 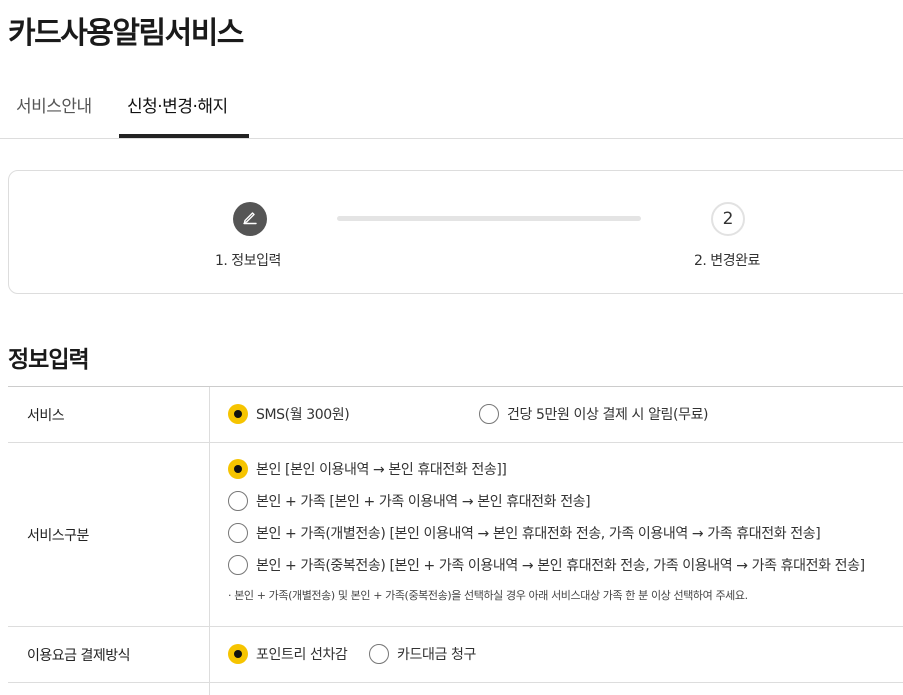 What do you see at coordinates (436, 655) in the screenshot?
I see `radio-label: 카드대금 청구` at bounding box center [436, 655].